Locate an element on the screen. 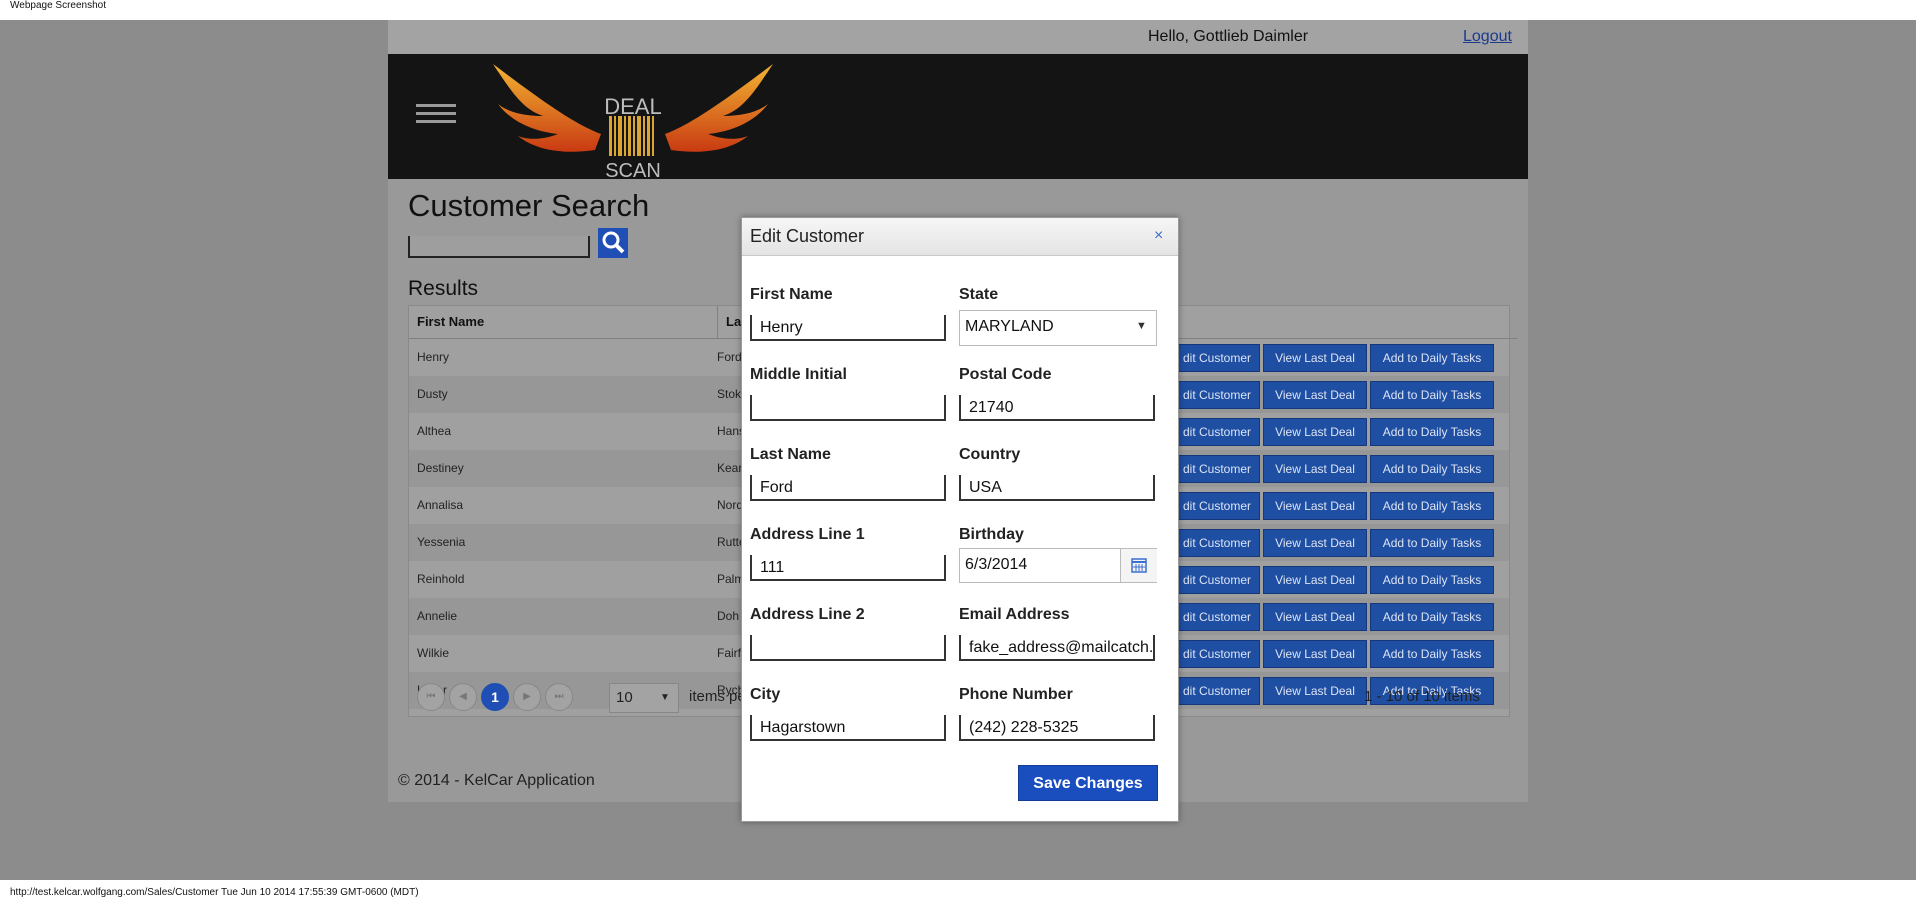 The image size is (1916, 900). logo: DEAL SCAN is located at coordinates (633, 118).